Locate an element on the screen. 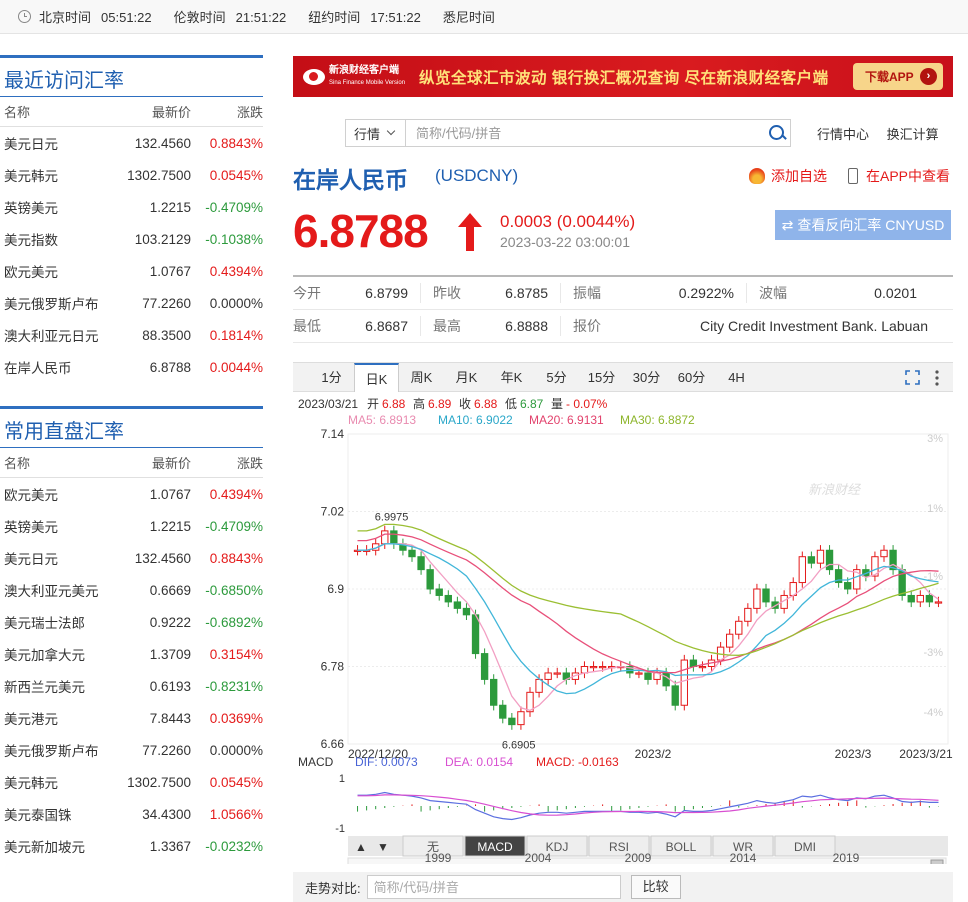 The image size is (968, 902). rate-row: 美元瑞士法郎 0.9222 -0.6892% is located at coordinates (131, 622).